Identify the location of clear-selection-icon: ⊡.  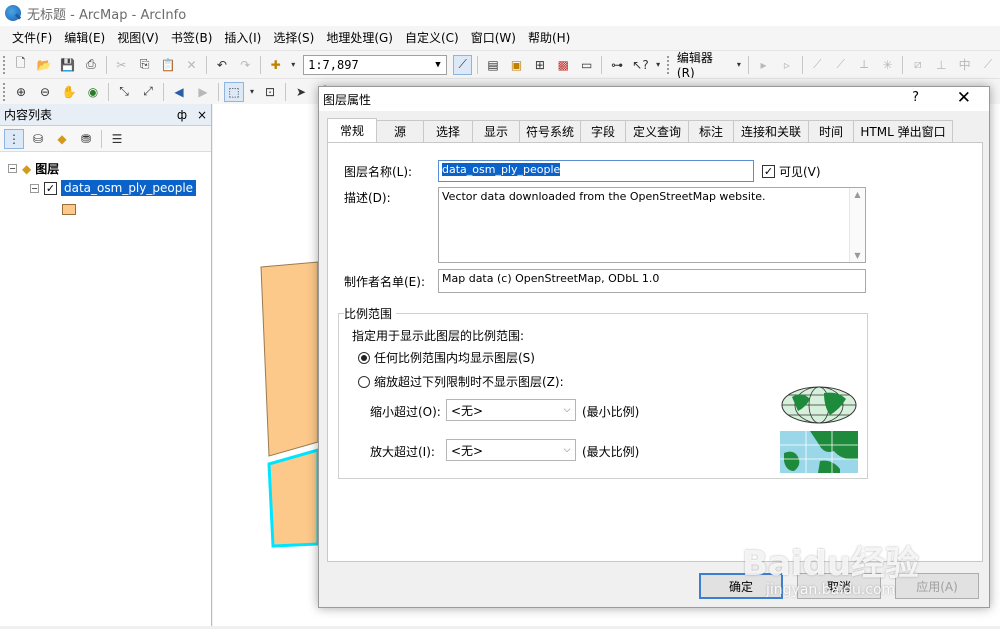
(270, 92).